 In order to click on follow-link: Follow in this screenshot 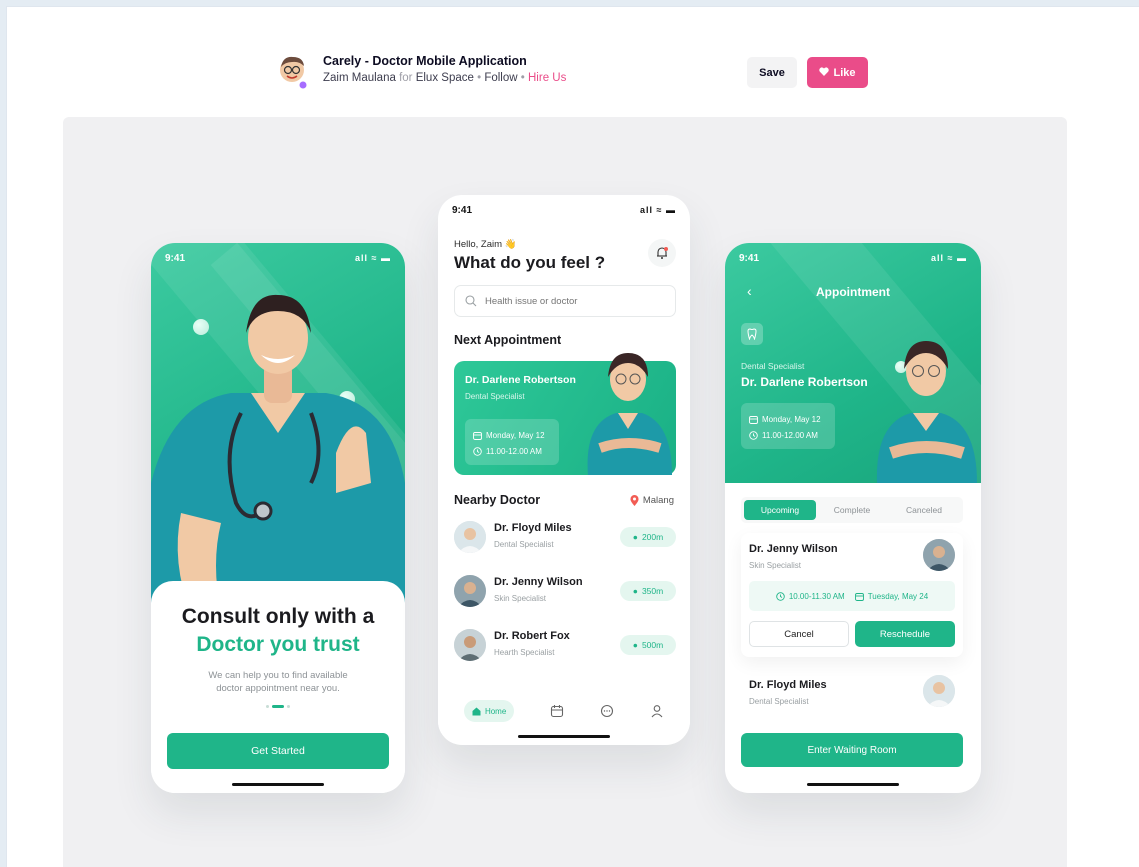, I will do `click(500, 78)`.